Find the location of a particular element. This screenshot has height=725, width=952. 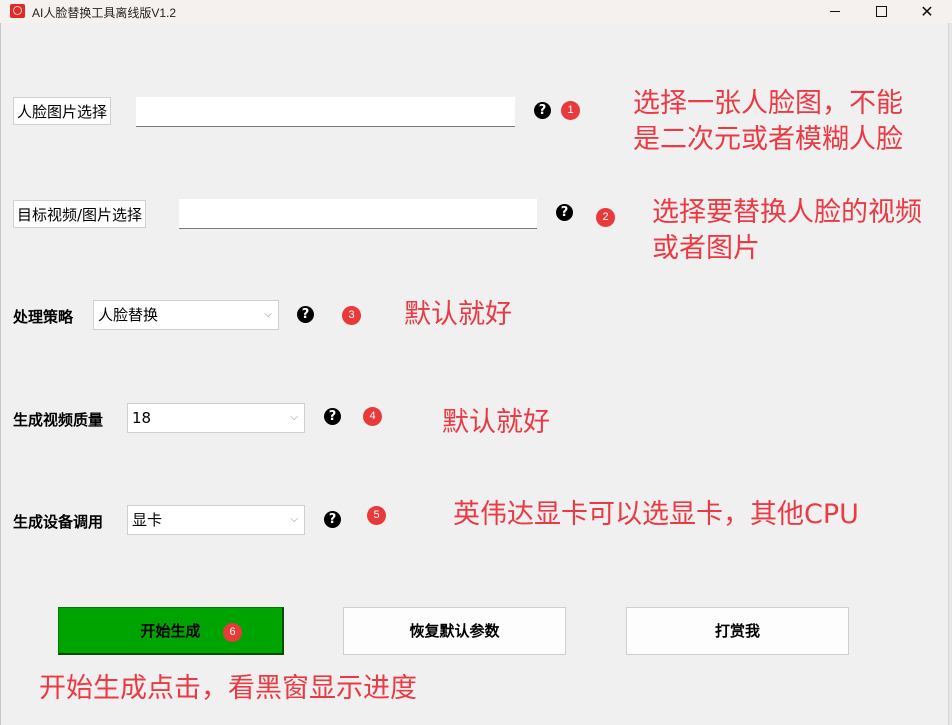

window-title: AI人脸替换工具离线版V1.2 is located at coordinates (104, 13).